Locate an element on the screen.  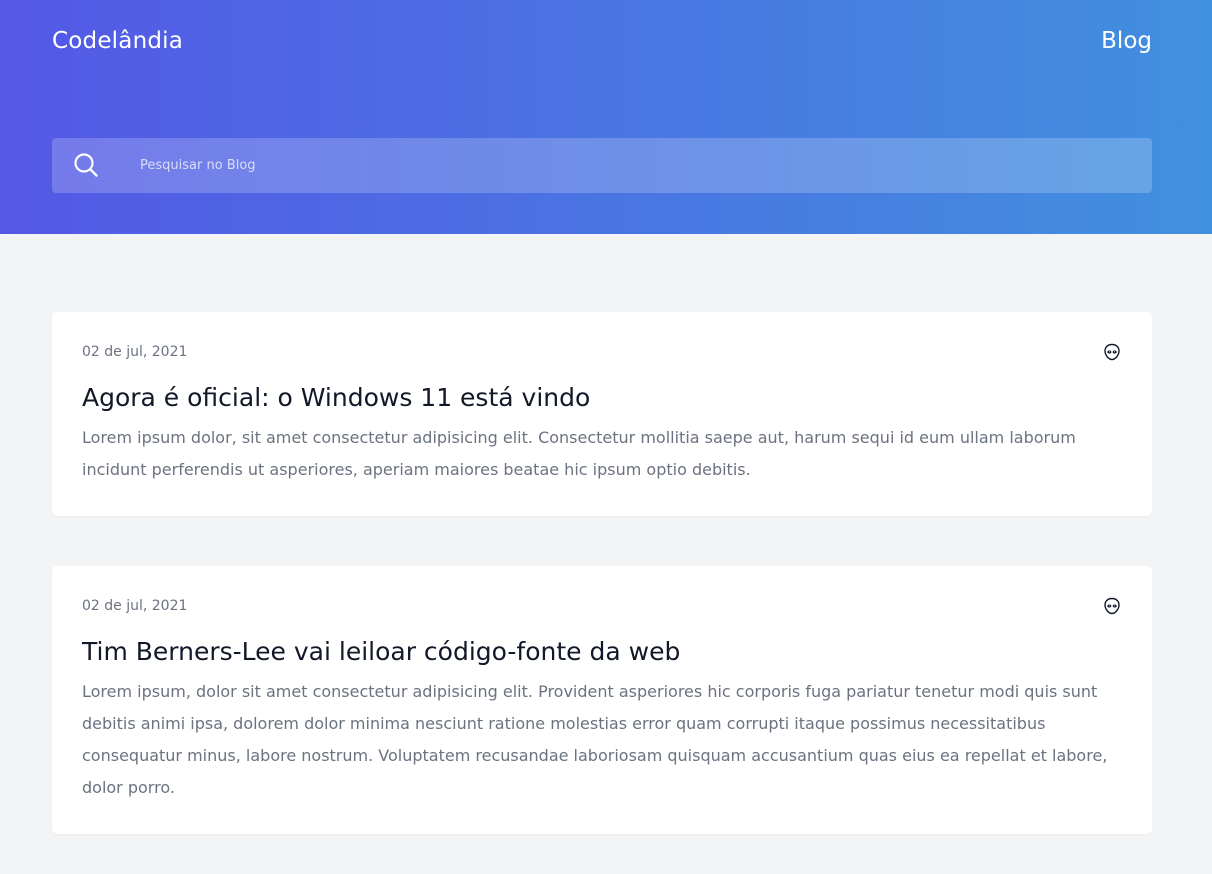
search-bar is located at coordinates (602, 165).